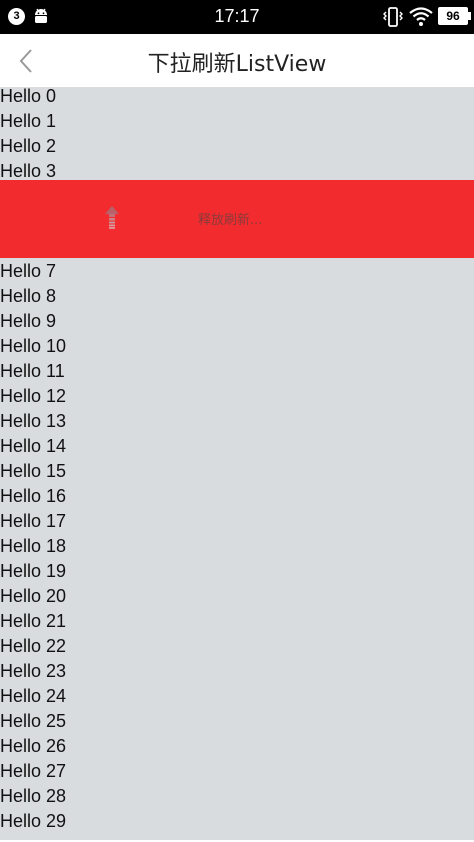  I want to click on vibrate-icon, so click(393, 17).